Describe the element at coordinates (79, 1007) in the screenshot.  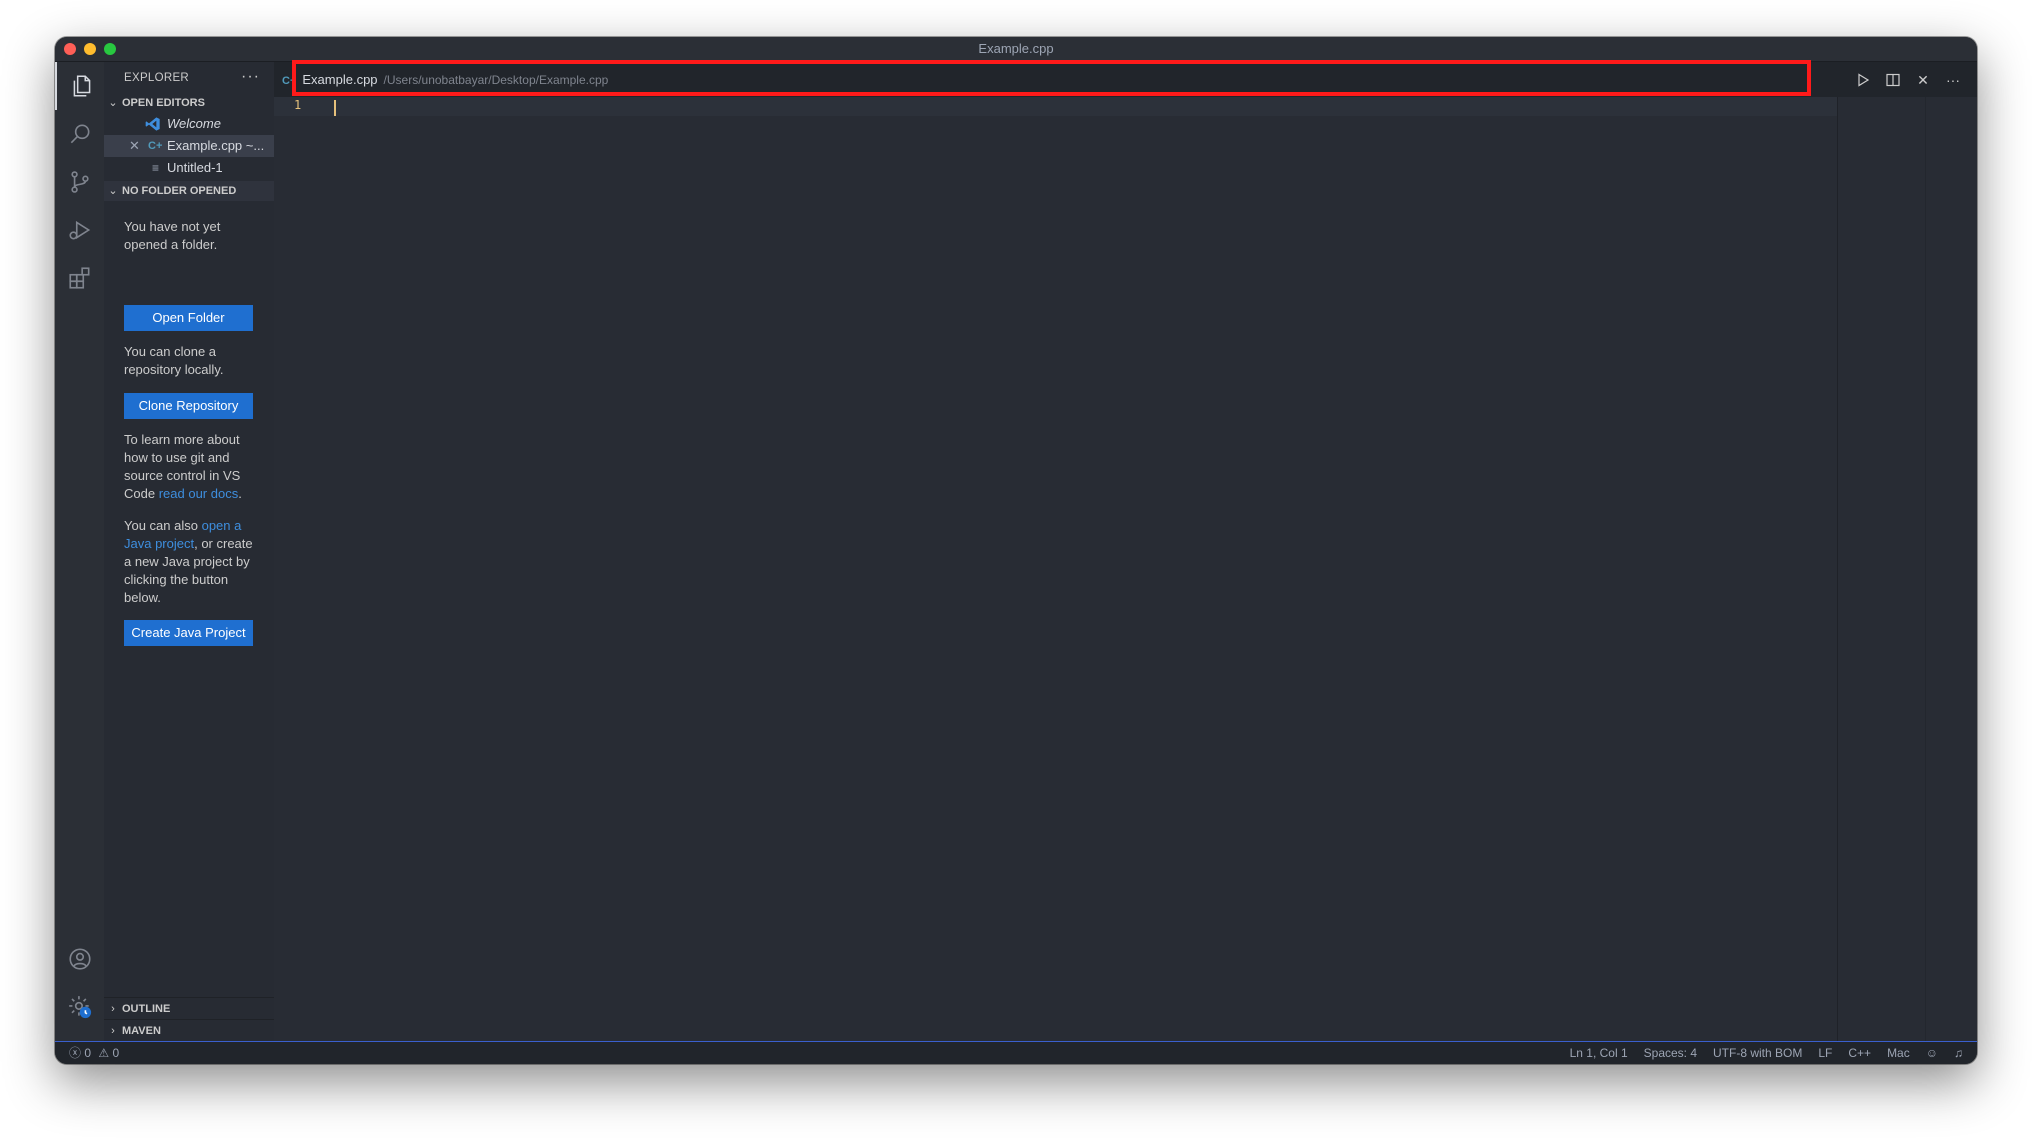
I see `settings-gear-icon` at that location.